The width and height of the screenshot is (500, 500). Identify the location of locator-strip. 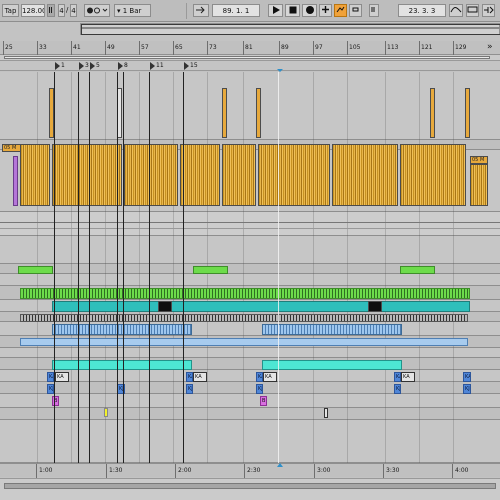
(250, 66).